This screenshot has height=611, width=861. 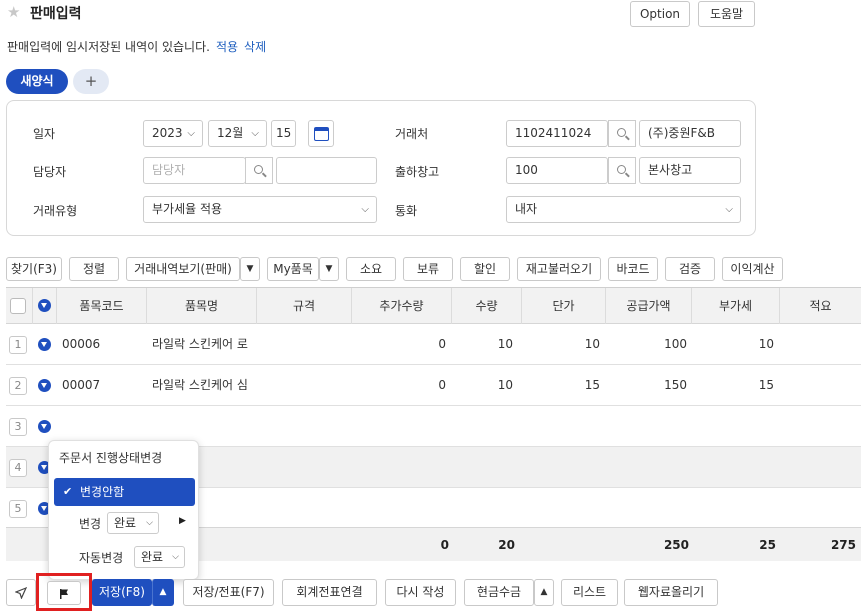 I want to click on cell-vat: 10, so click(x=733, y=344).